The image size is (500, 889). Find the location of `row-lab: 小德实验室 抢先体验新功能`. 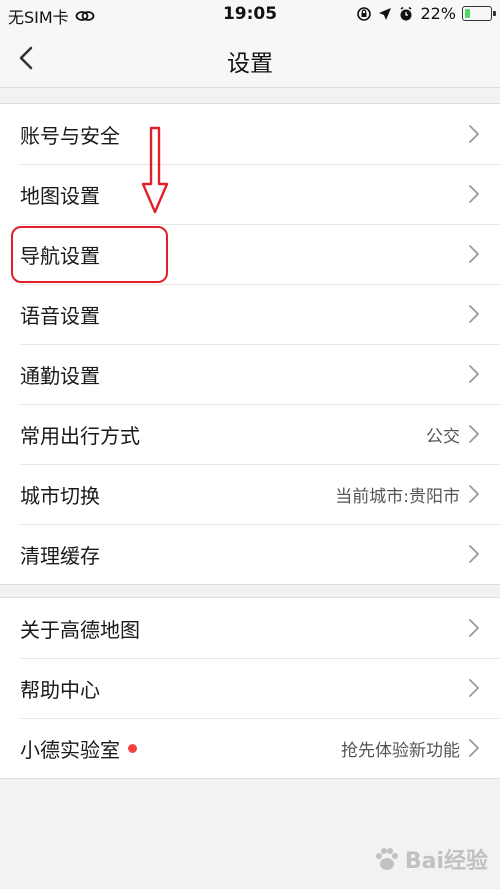

row-lab: 小德实验室 抢先体验新功能 is located at coordinates (250, 748).